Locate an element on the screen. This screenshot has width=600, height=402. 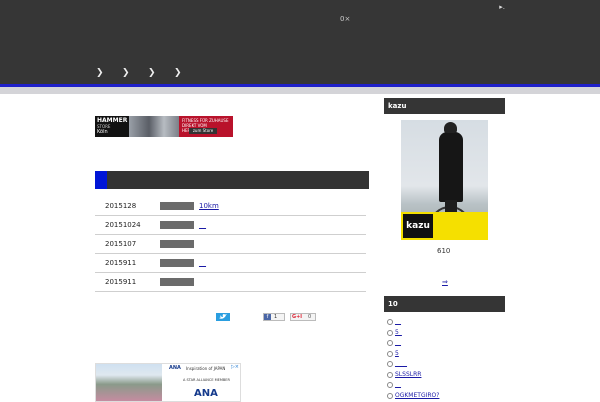
profile-badge-text: kazu is located at coordinates (418, 226).